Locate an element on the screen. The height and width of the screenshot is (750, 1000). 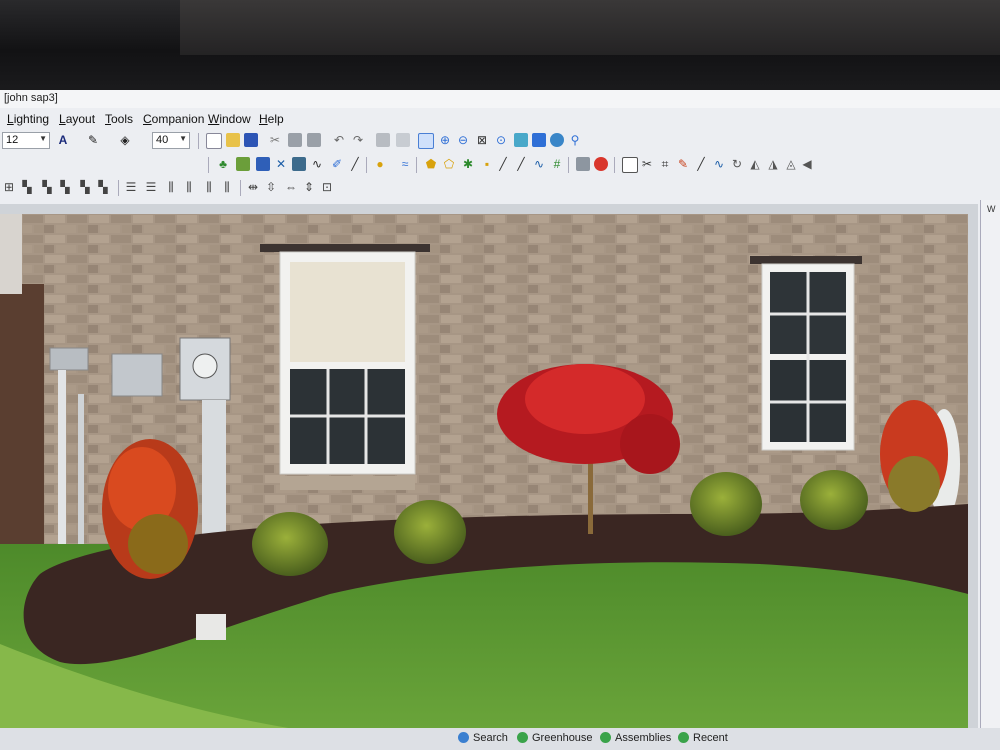
align-top-icon: ▚ is located at coordinates (85, 187).